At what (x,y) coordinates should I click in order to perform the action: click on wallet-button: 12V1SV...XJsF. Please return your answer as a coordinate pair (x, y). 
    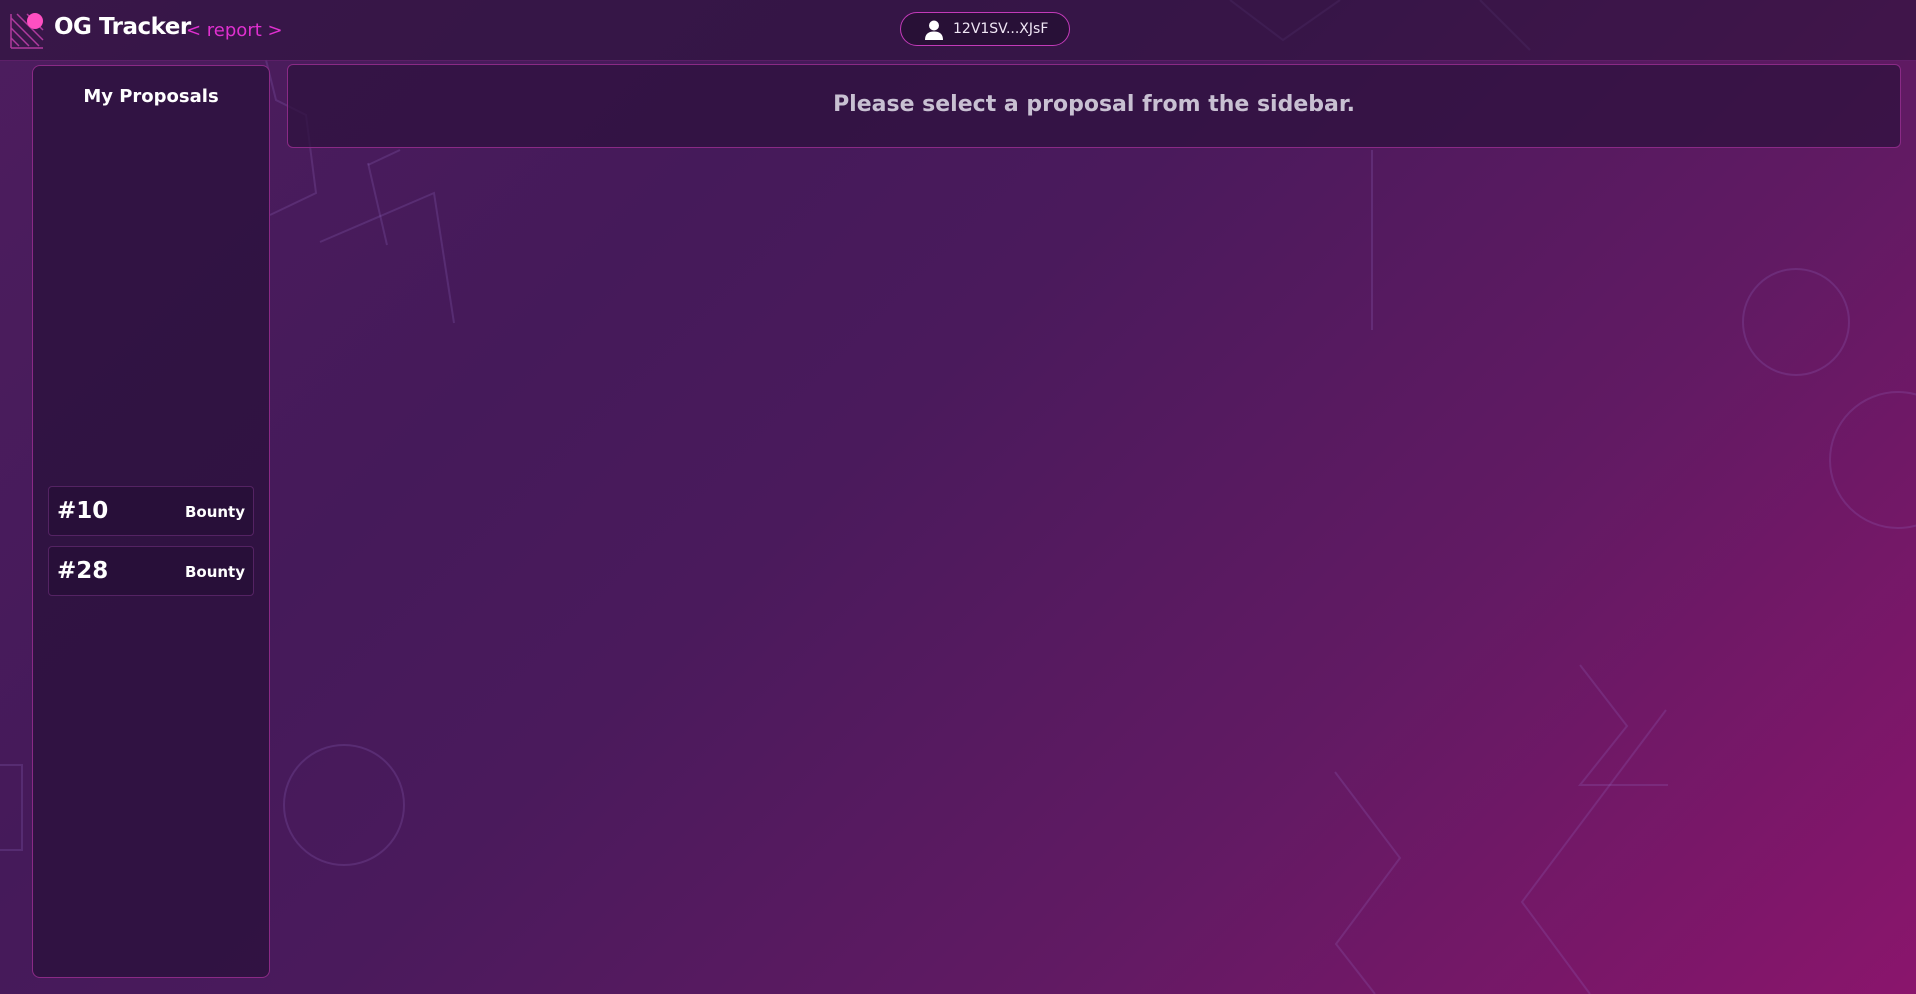
    Looking at the image, I should click on (985, 29).